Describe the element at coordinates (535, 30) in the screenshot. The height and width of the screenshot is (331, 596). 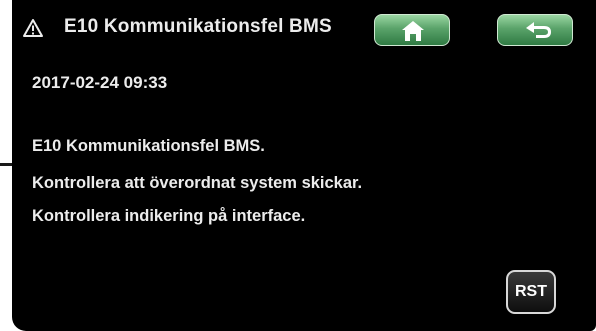
I see `back-button` at that location.